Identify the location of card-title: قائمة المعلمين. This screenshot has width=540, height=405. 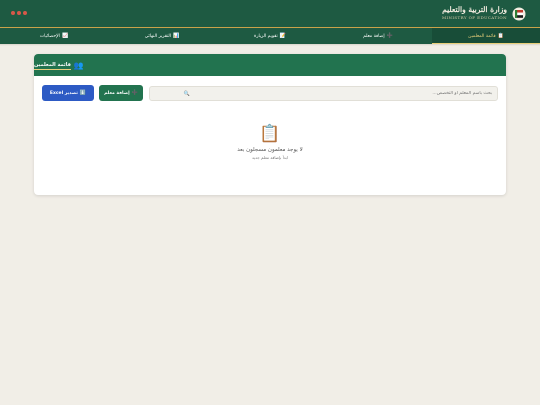
(52, 65).